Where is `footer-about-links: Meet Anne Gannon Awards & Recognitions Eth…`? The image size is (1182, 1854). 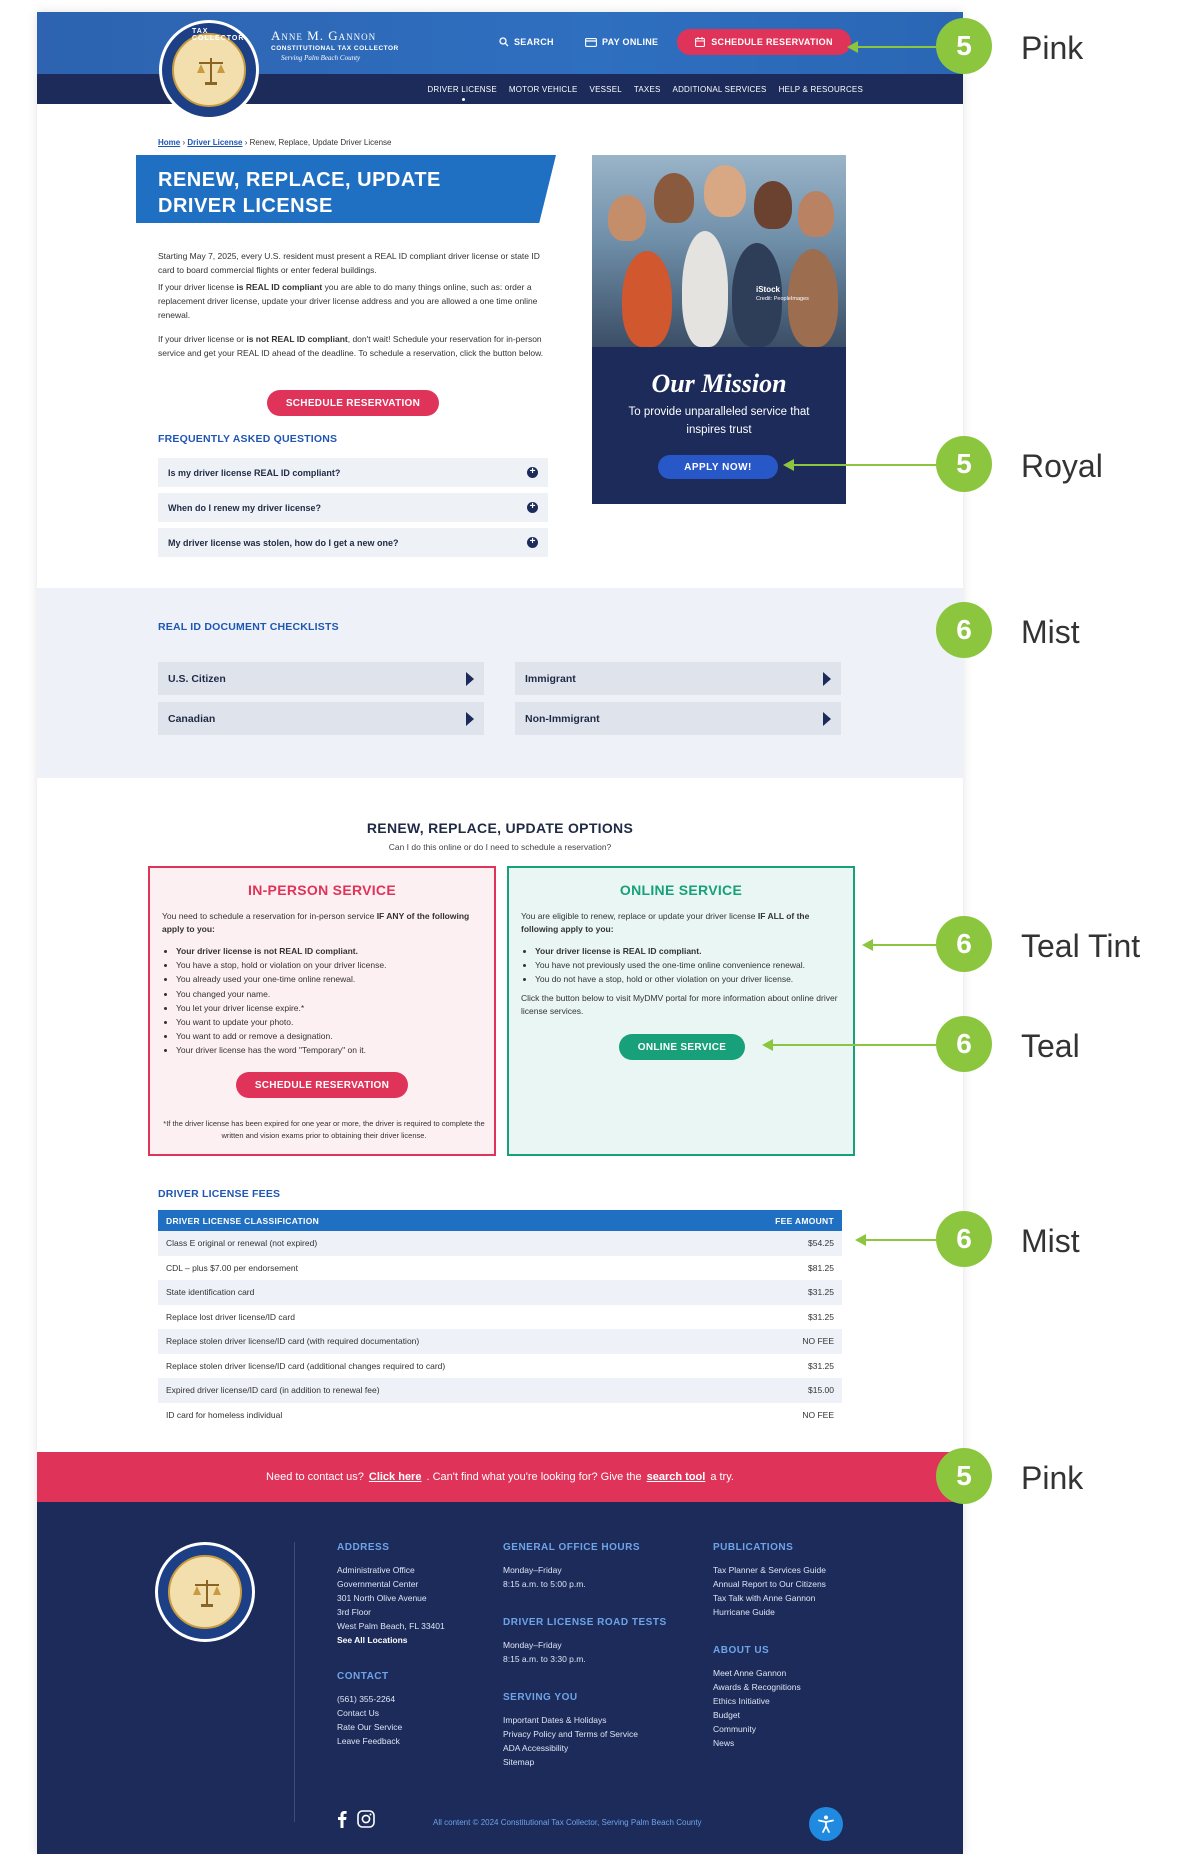
footer-about-links: Meet Anne Gannon Awards & Recognitions Eth… is located at coordinates (769, 1708).